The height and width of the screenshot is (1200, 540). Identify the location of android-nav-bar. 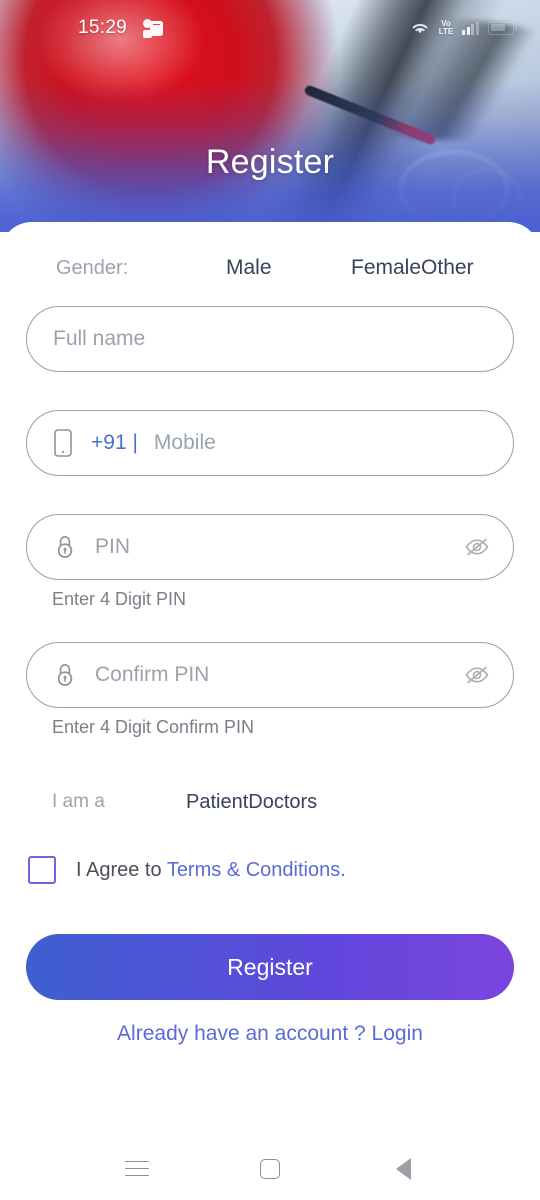
(270, 1169).